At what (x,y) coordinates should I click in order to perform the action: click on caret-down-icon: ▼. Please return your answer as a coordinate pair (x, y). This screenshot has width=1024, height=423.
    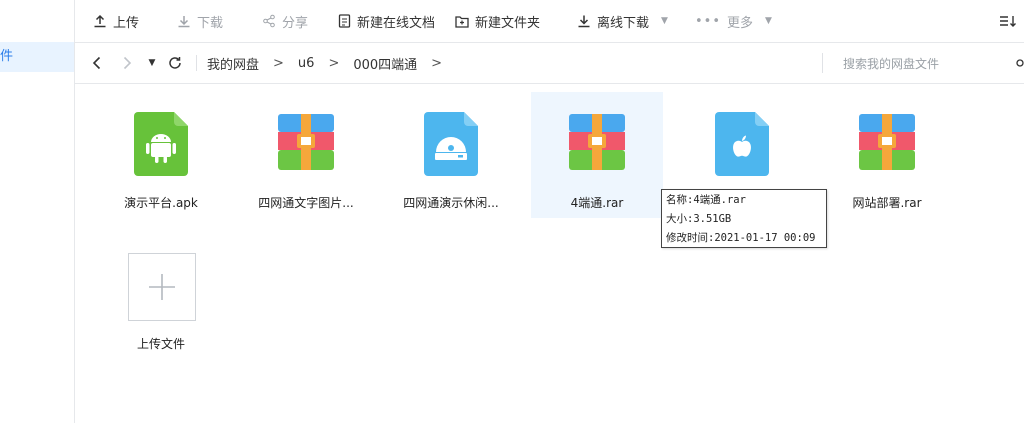
    Looking at the image, I should click on (152, 63).